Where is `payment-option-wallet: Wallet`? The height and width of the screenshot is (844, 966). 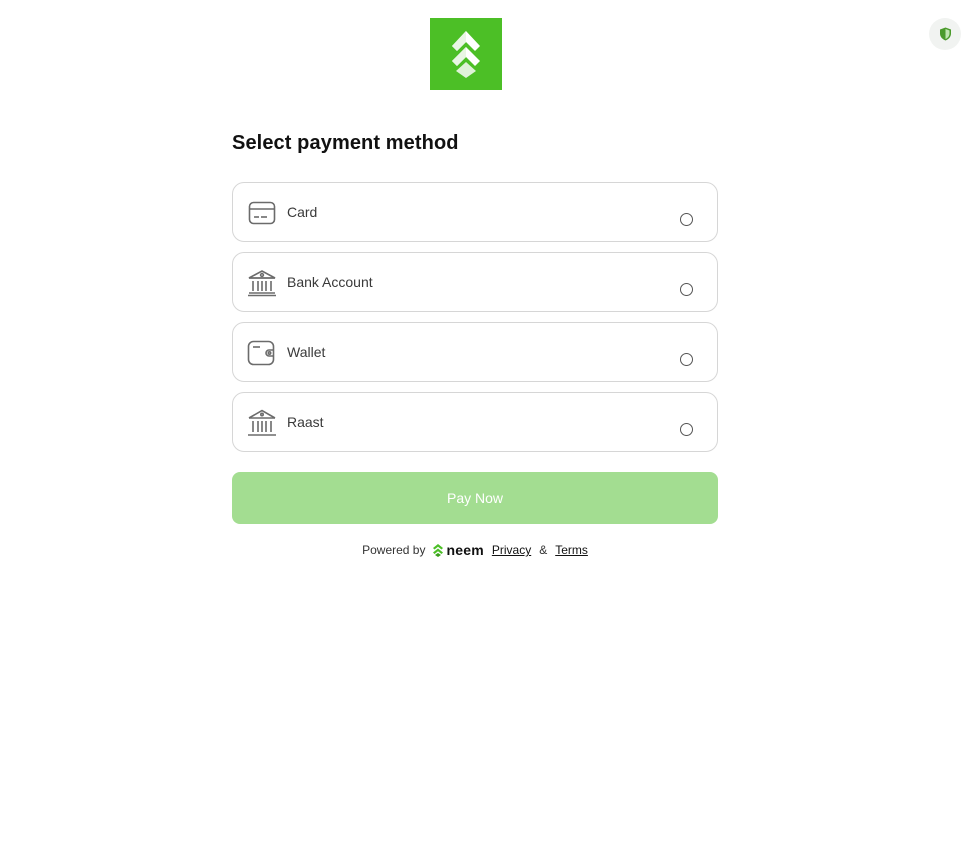
payment-option-wallet: Wallet is located at coordinates (475, 352).